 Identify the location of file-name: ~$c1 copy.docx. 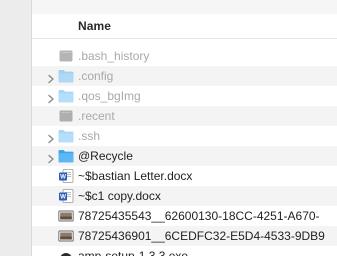
(119, 196).